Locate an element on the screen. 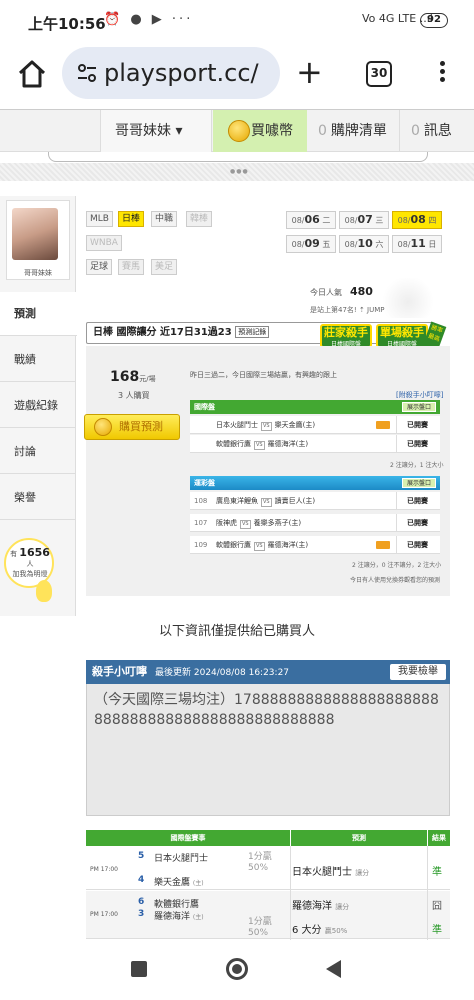  avatar-name: 哥哥妹妹 is located at coordinates (38, 273).